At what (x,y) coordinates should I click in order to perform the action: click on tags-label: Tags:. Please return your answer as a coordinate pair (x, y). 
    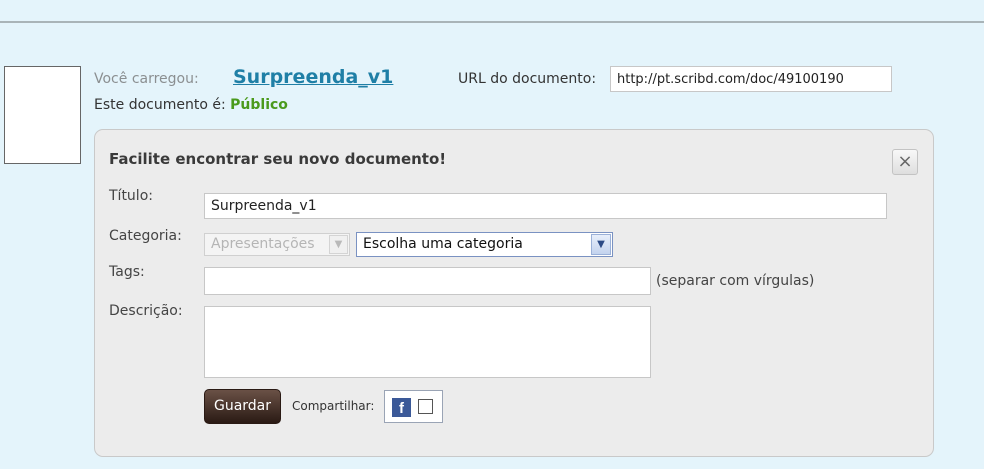
    Looking at the image, I should click on (127, 272).